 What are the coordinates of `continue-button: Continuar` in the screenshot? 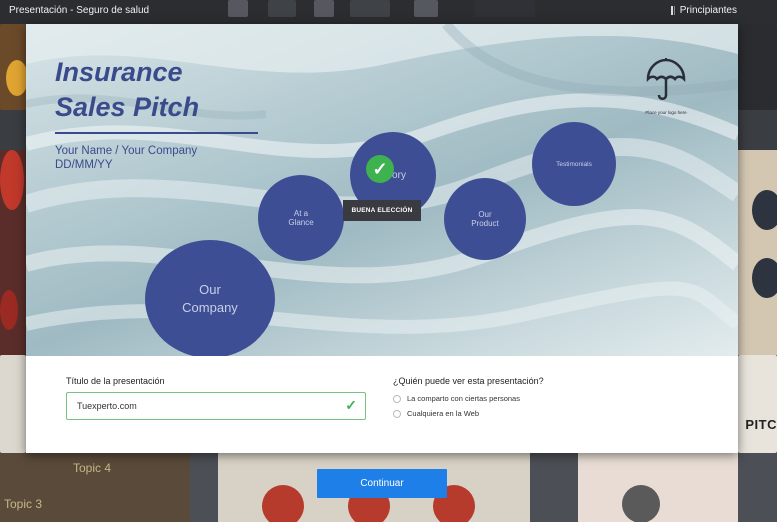 It's located at (382, 483).